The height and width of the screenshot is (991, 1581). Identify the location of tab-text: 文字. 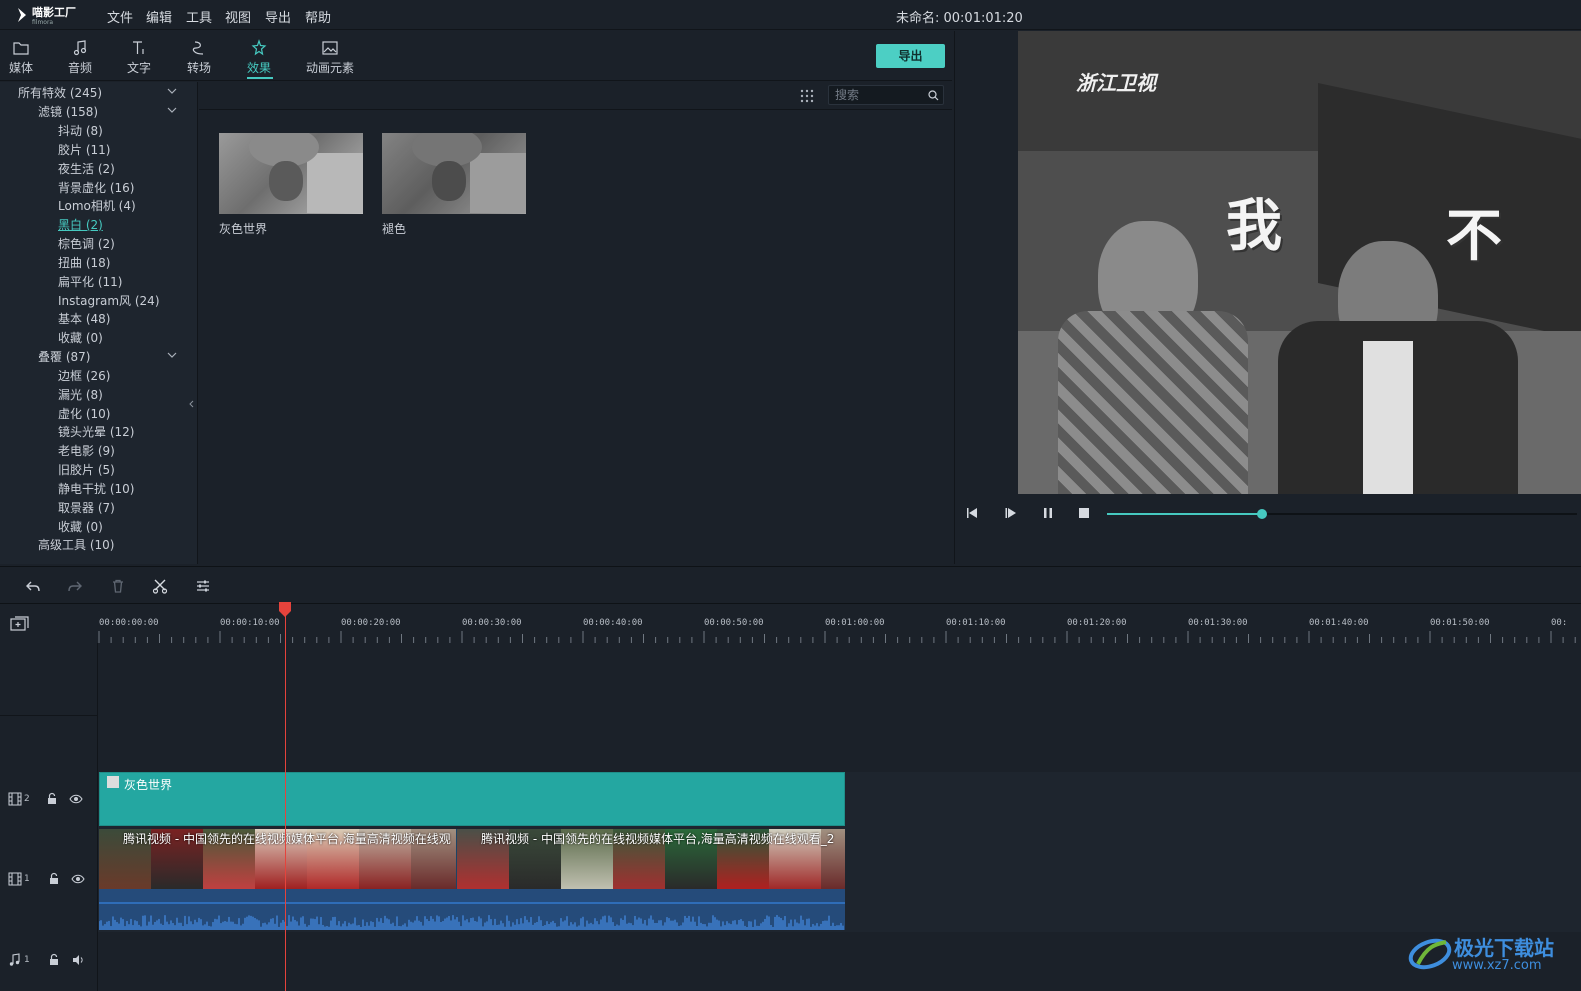
(139, 56).